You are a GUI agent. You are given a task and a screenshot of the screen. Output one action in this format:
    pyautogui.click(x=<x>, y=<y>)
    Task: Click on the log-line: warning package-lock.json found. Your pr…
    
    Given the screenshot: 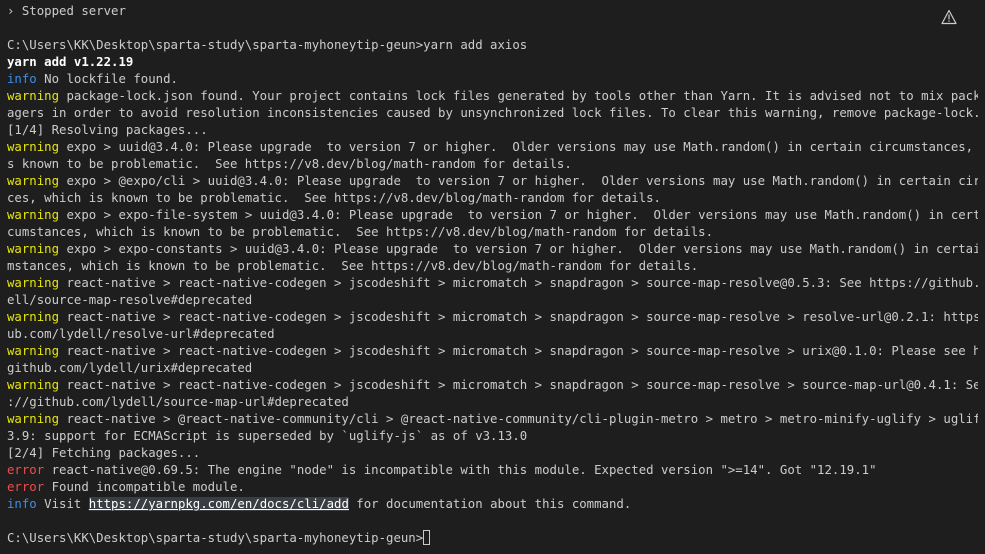 What is the action you would take?
    pyautogui.click(x=492, y=96)
    